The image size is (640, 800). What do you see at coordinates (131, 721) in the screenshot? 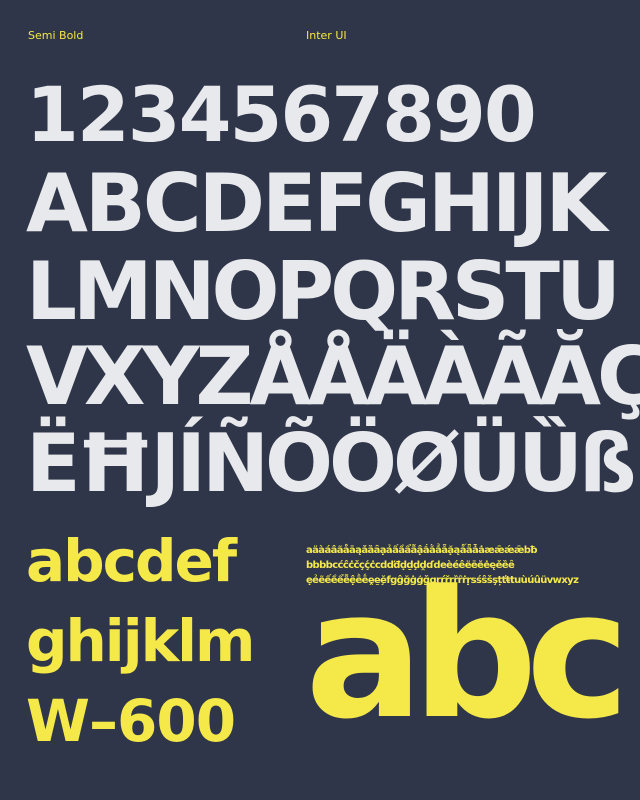
I see `weight-code: W–600` at bounding box center [131, 721].